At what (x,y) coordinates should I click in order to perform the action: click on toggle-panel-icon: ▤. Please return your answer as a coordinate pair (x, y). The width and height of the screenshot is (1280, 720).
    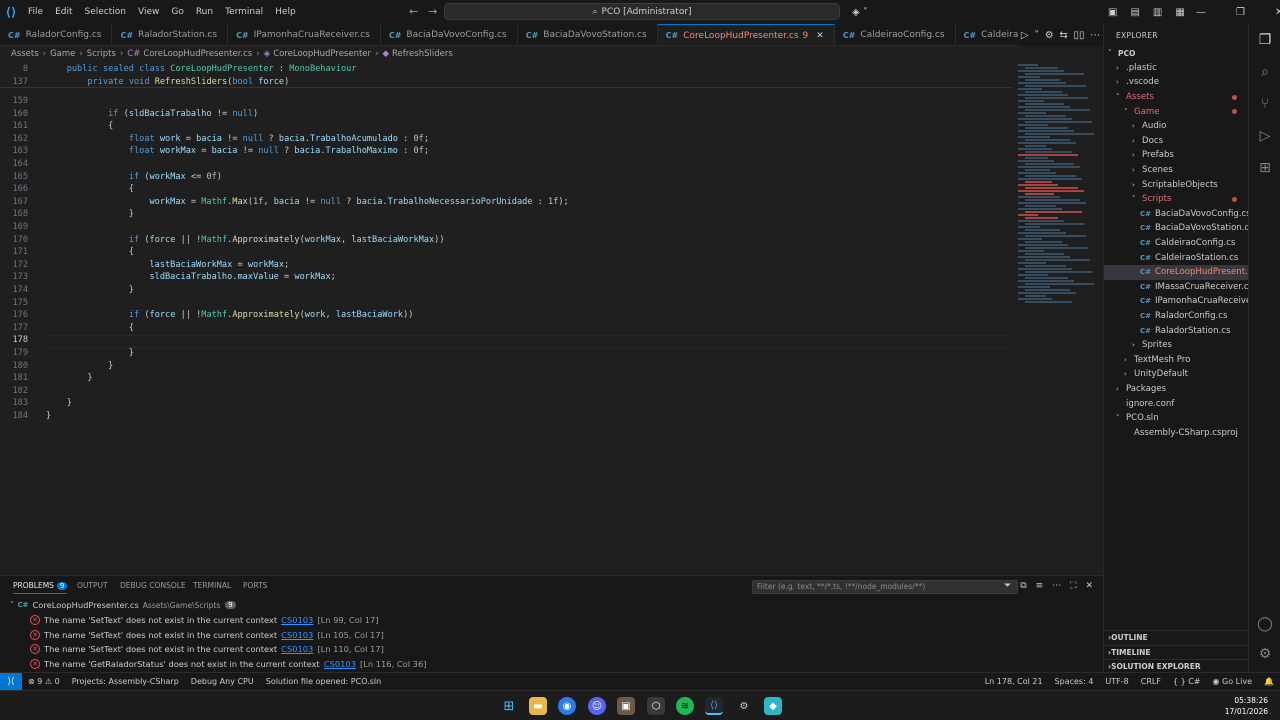
    Looking at the image, I should click on (1134, 12).